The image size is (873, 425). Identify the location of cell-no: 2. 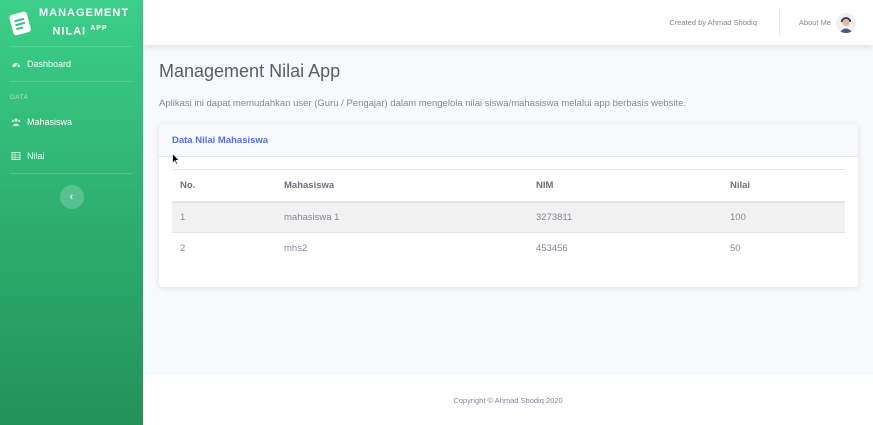
(224, 248).